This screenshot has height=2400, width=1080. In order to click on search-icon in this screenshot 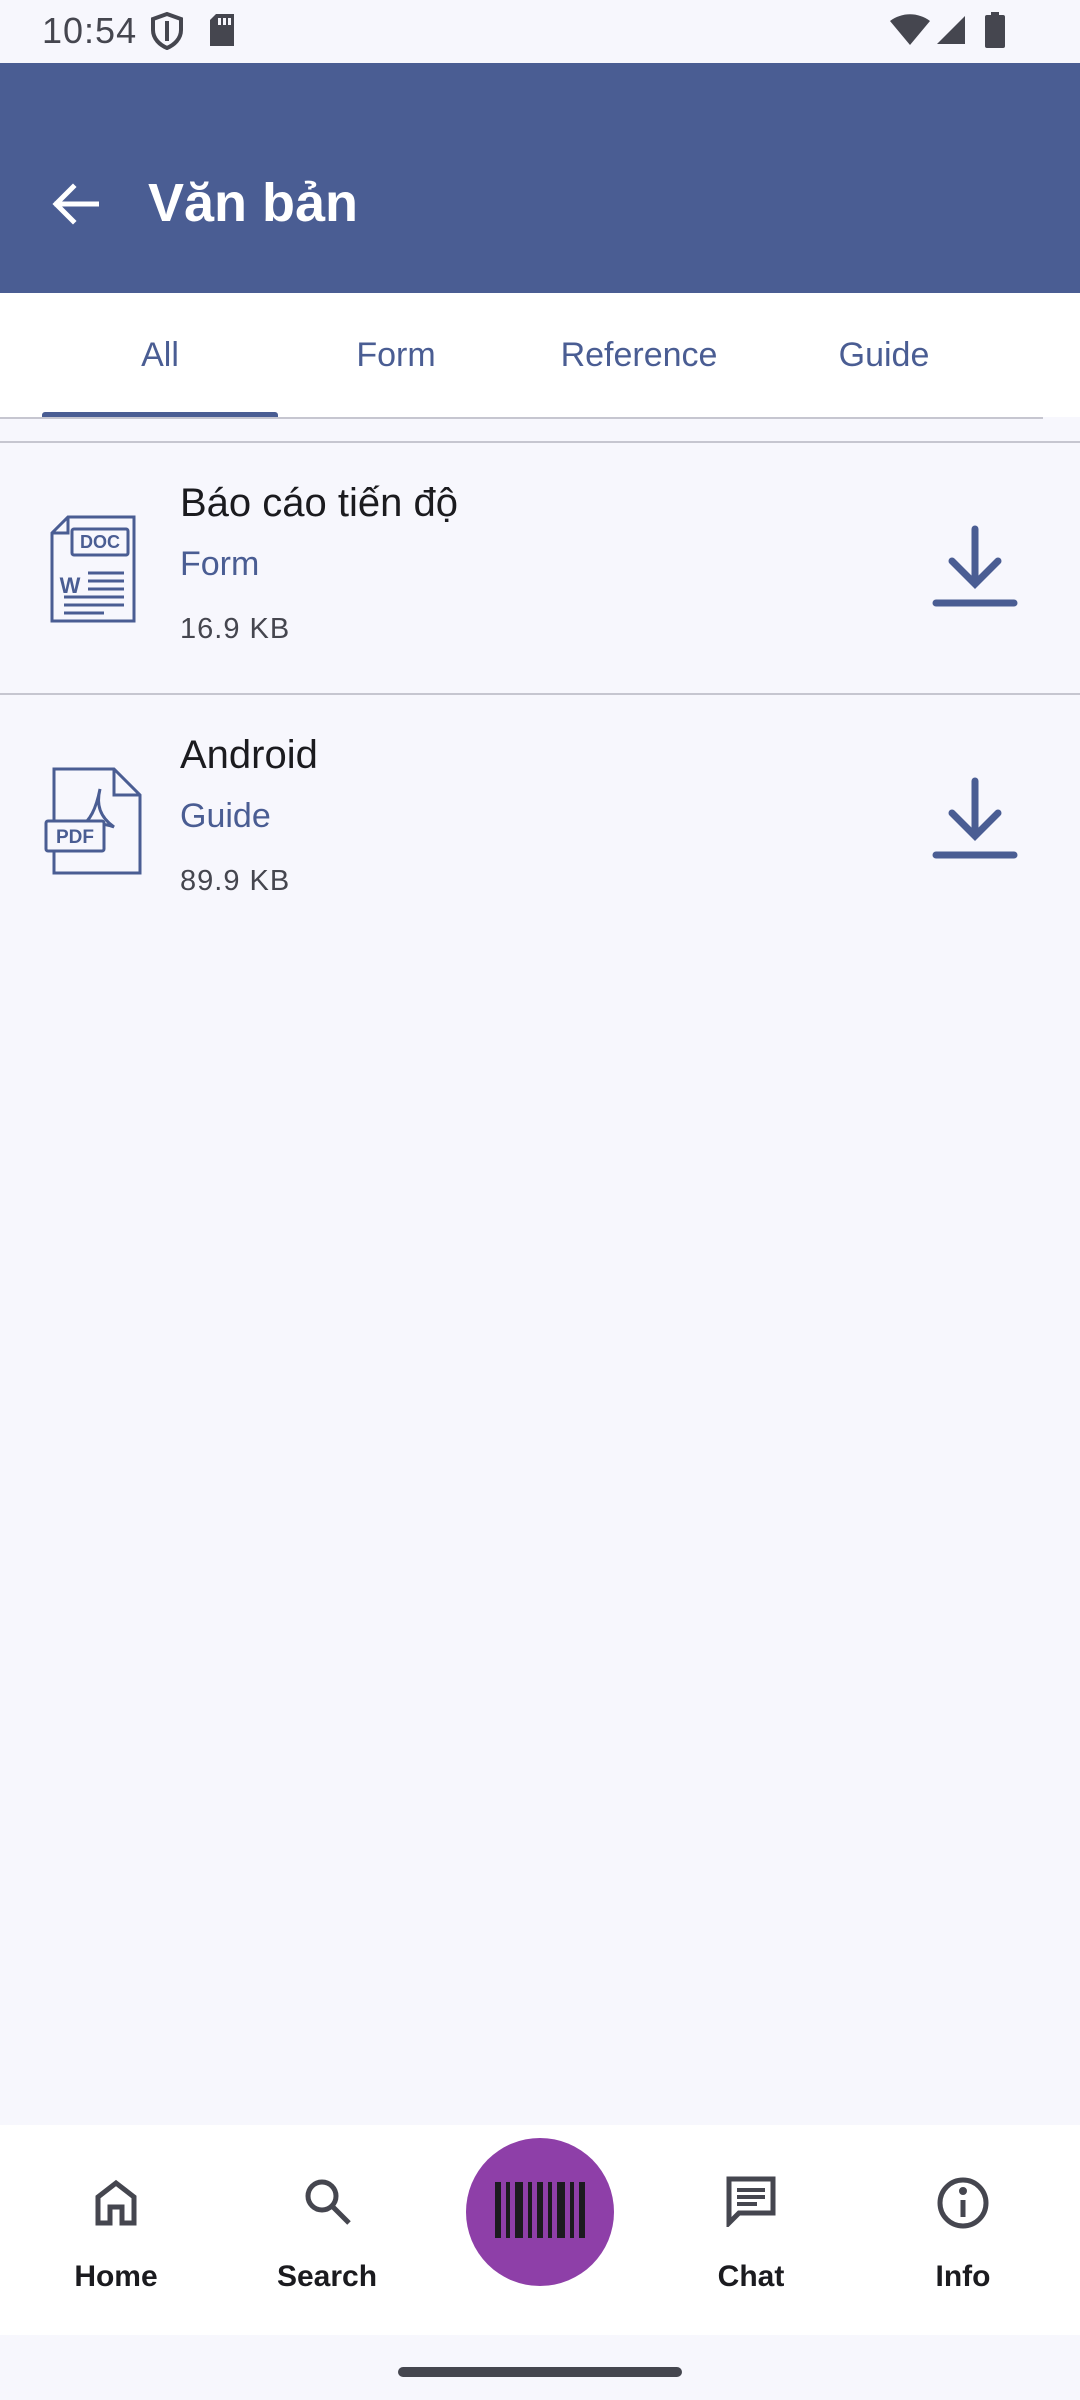, I will do `click(327, 2203)`.